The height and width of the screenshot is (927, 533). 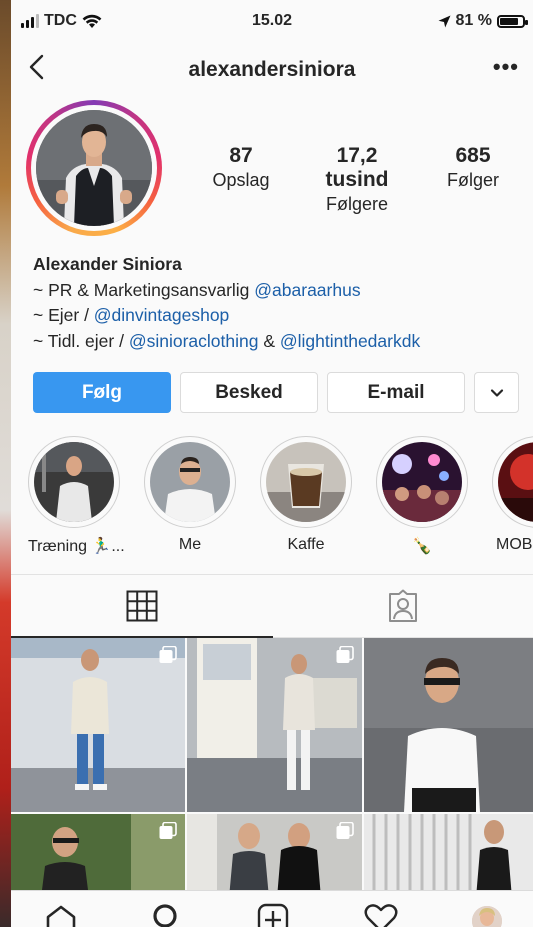 I want to click on bio-mention-link: @dinvintageshop, so click(x=162, y=315).